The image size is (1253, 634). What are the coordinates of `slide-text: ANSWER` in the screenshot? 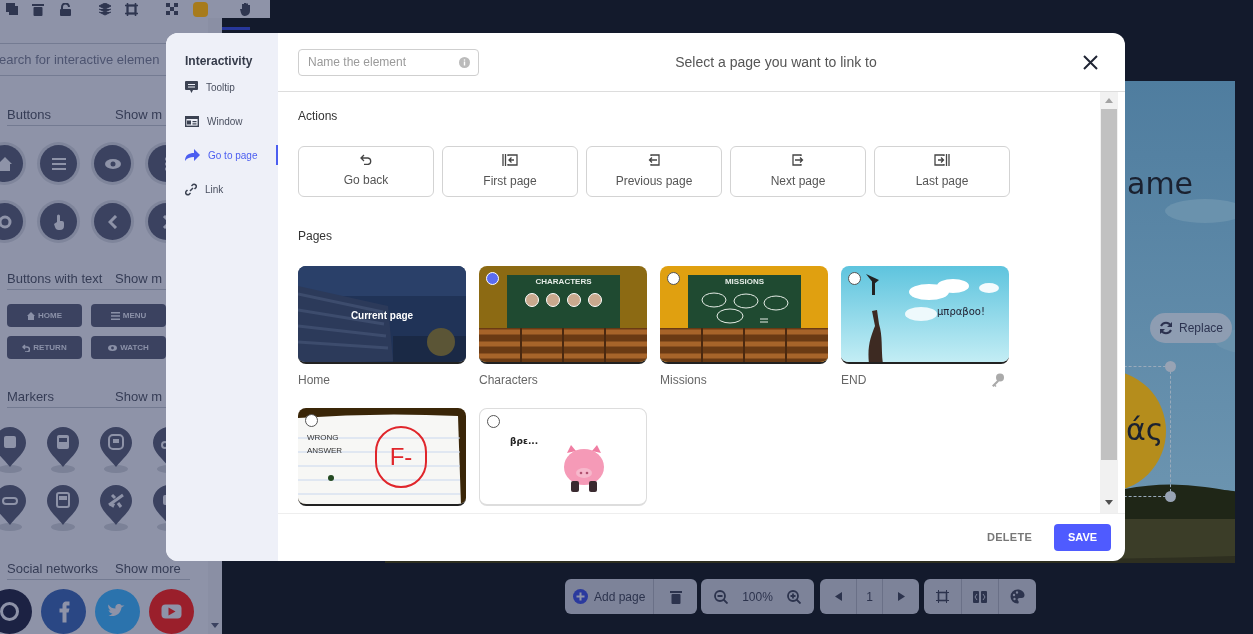 It's located at (325, 451).